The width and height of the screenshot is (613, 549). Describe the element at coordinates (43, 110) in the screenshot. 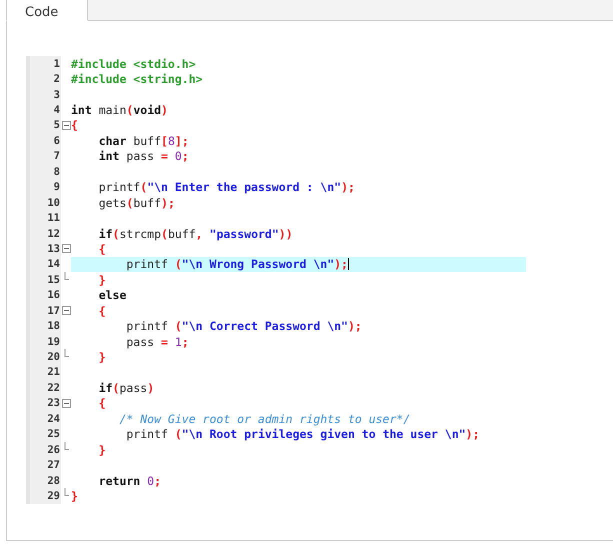

I see `line-number: 4` at that location.